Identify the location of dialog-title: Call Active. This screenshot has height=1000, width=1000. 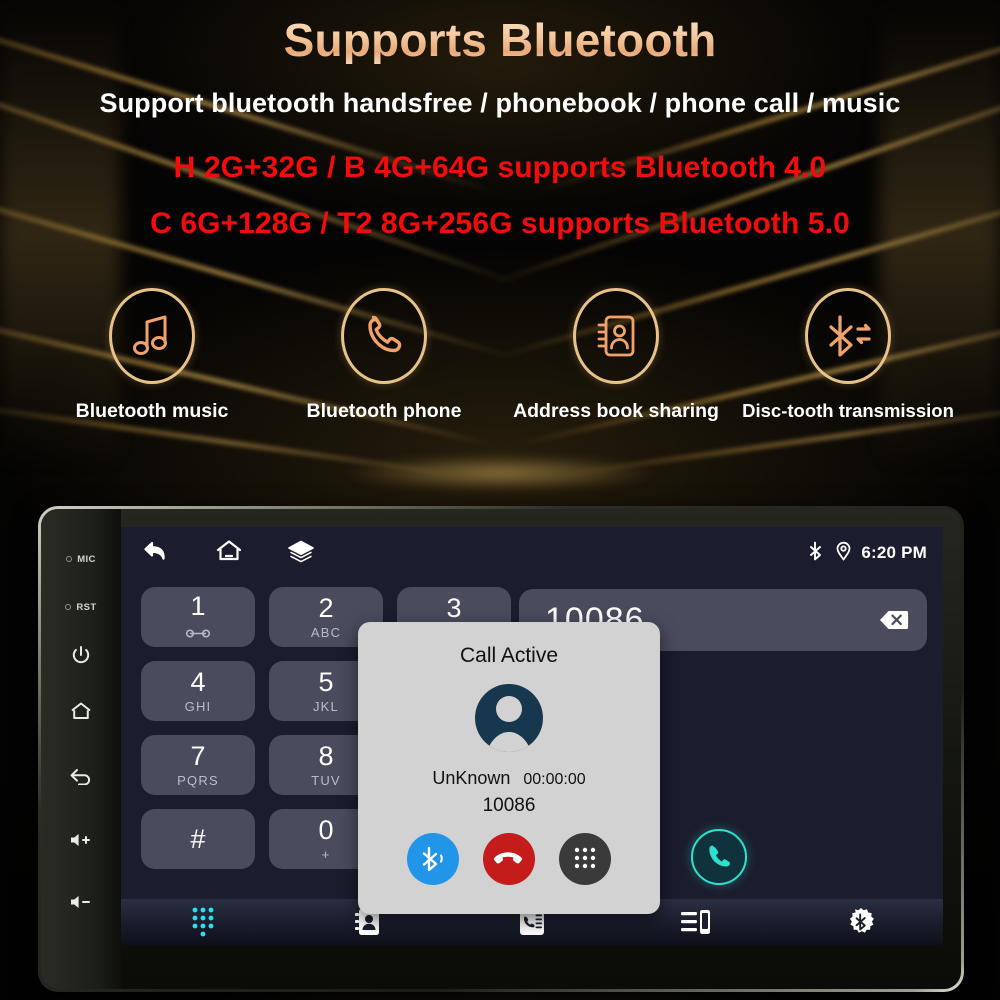
(509, 655).